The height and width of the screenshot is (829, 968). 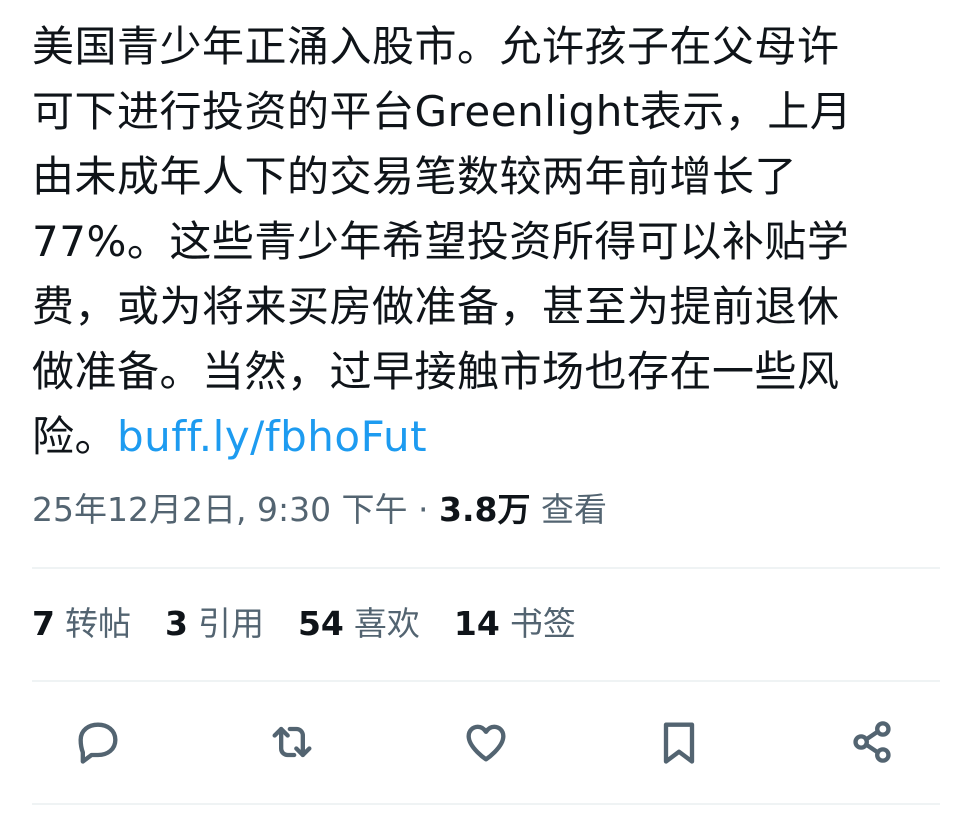 I want to click on stat-reposts: 7 转帖, so click(x=81, y=624).